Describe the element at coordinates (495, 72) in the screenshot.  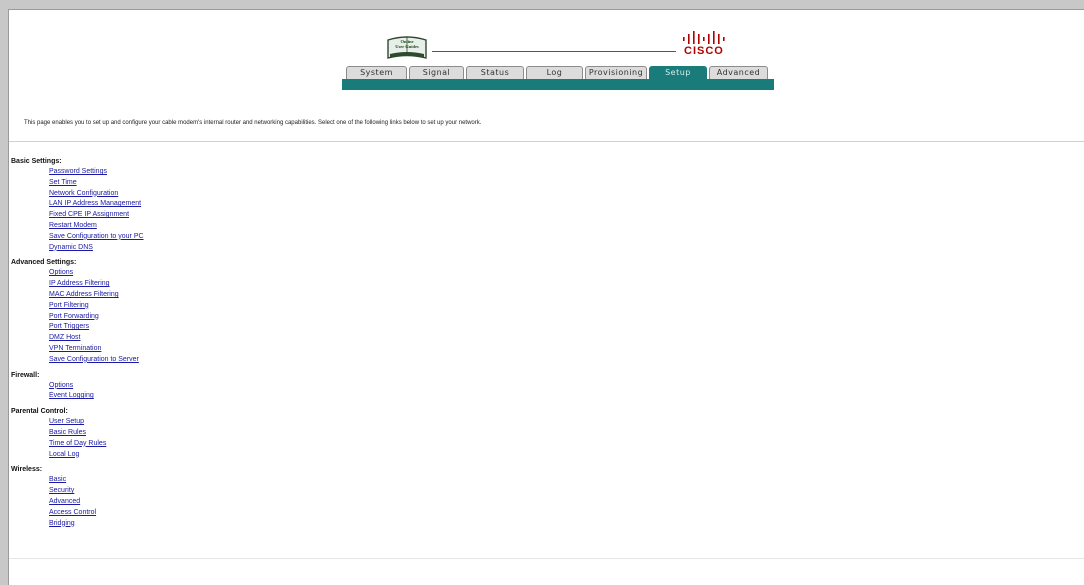
I see `tab-status: Status` at that location.